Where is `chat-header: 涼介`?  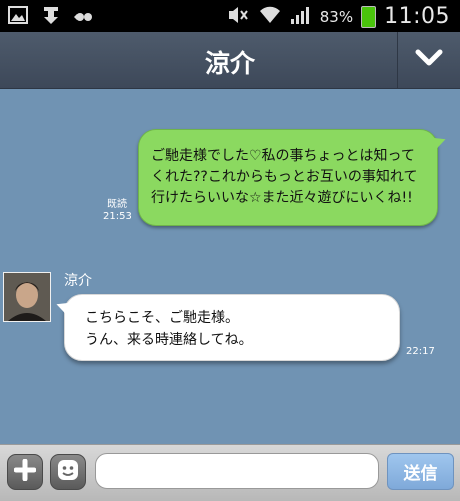 chat-header: 涼介 is located at coordinates (230, 60).